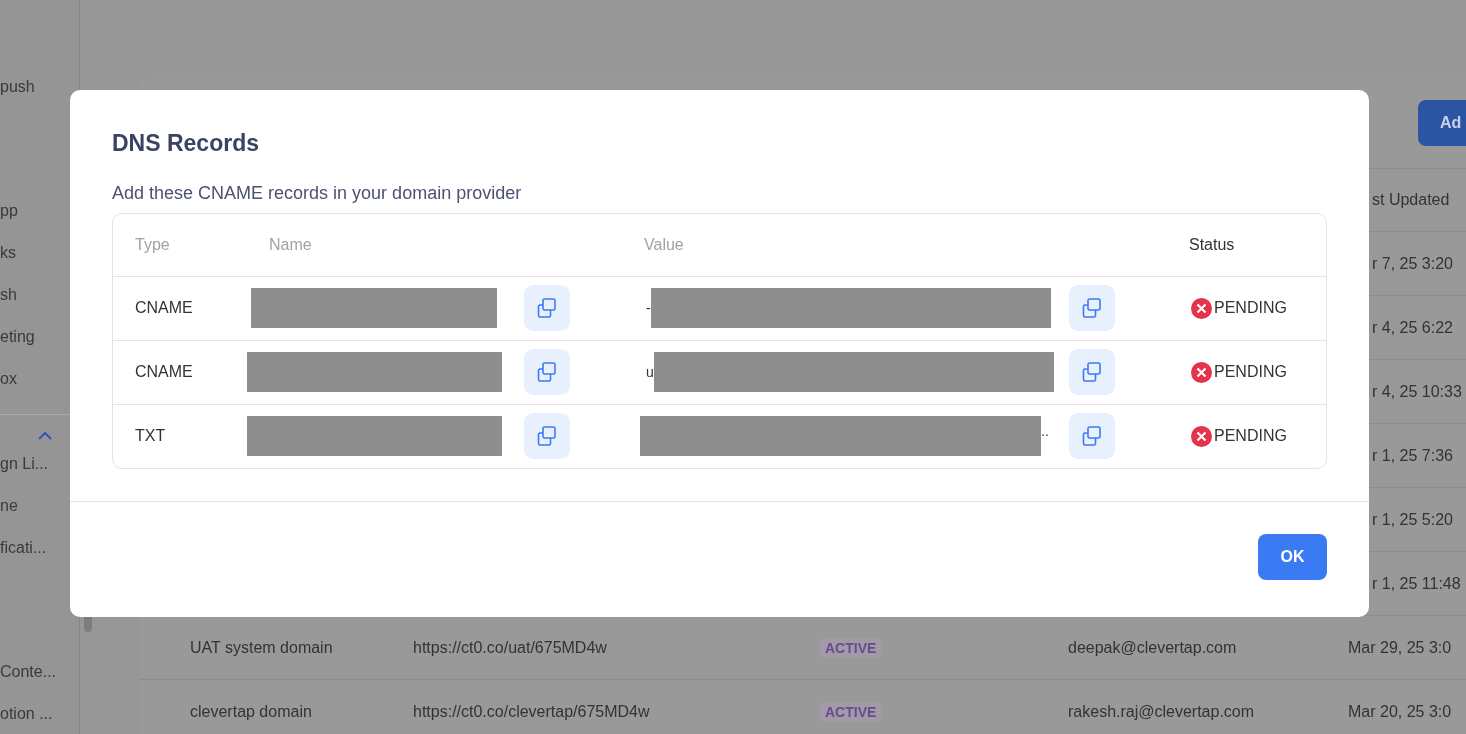  I want to click on value-fragment: .., so click(1045, 432).